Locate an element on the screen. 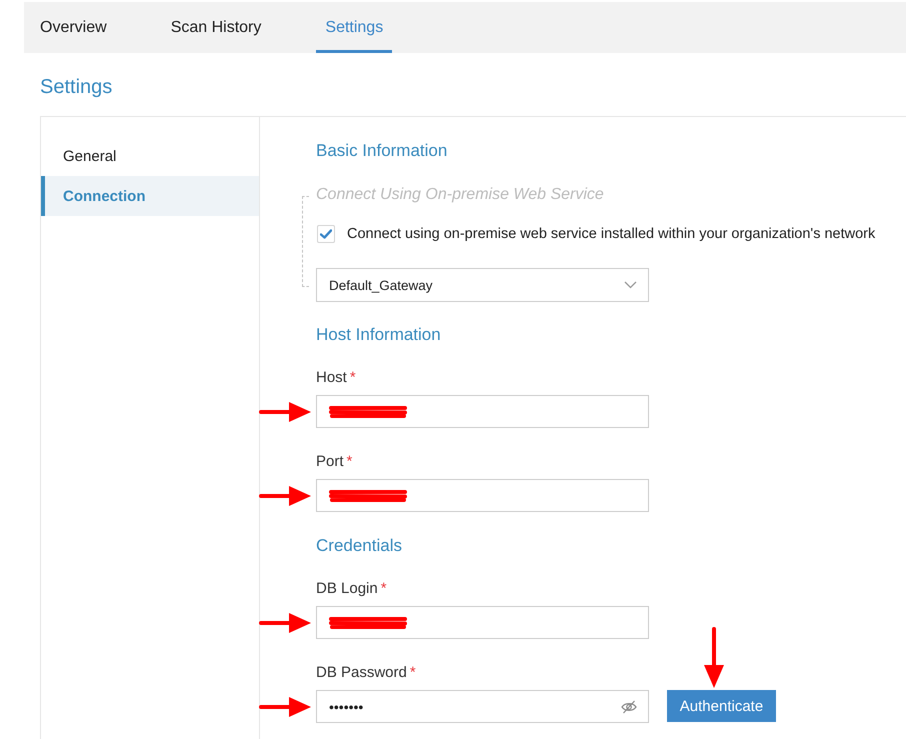 This screenshot has height=739, width=906. checkmark-icon is located at coordinates (326, 234).